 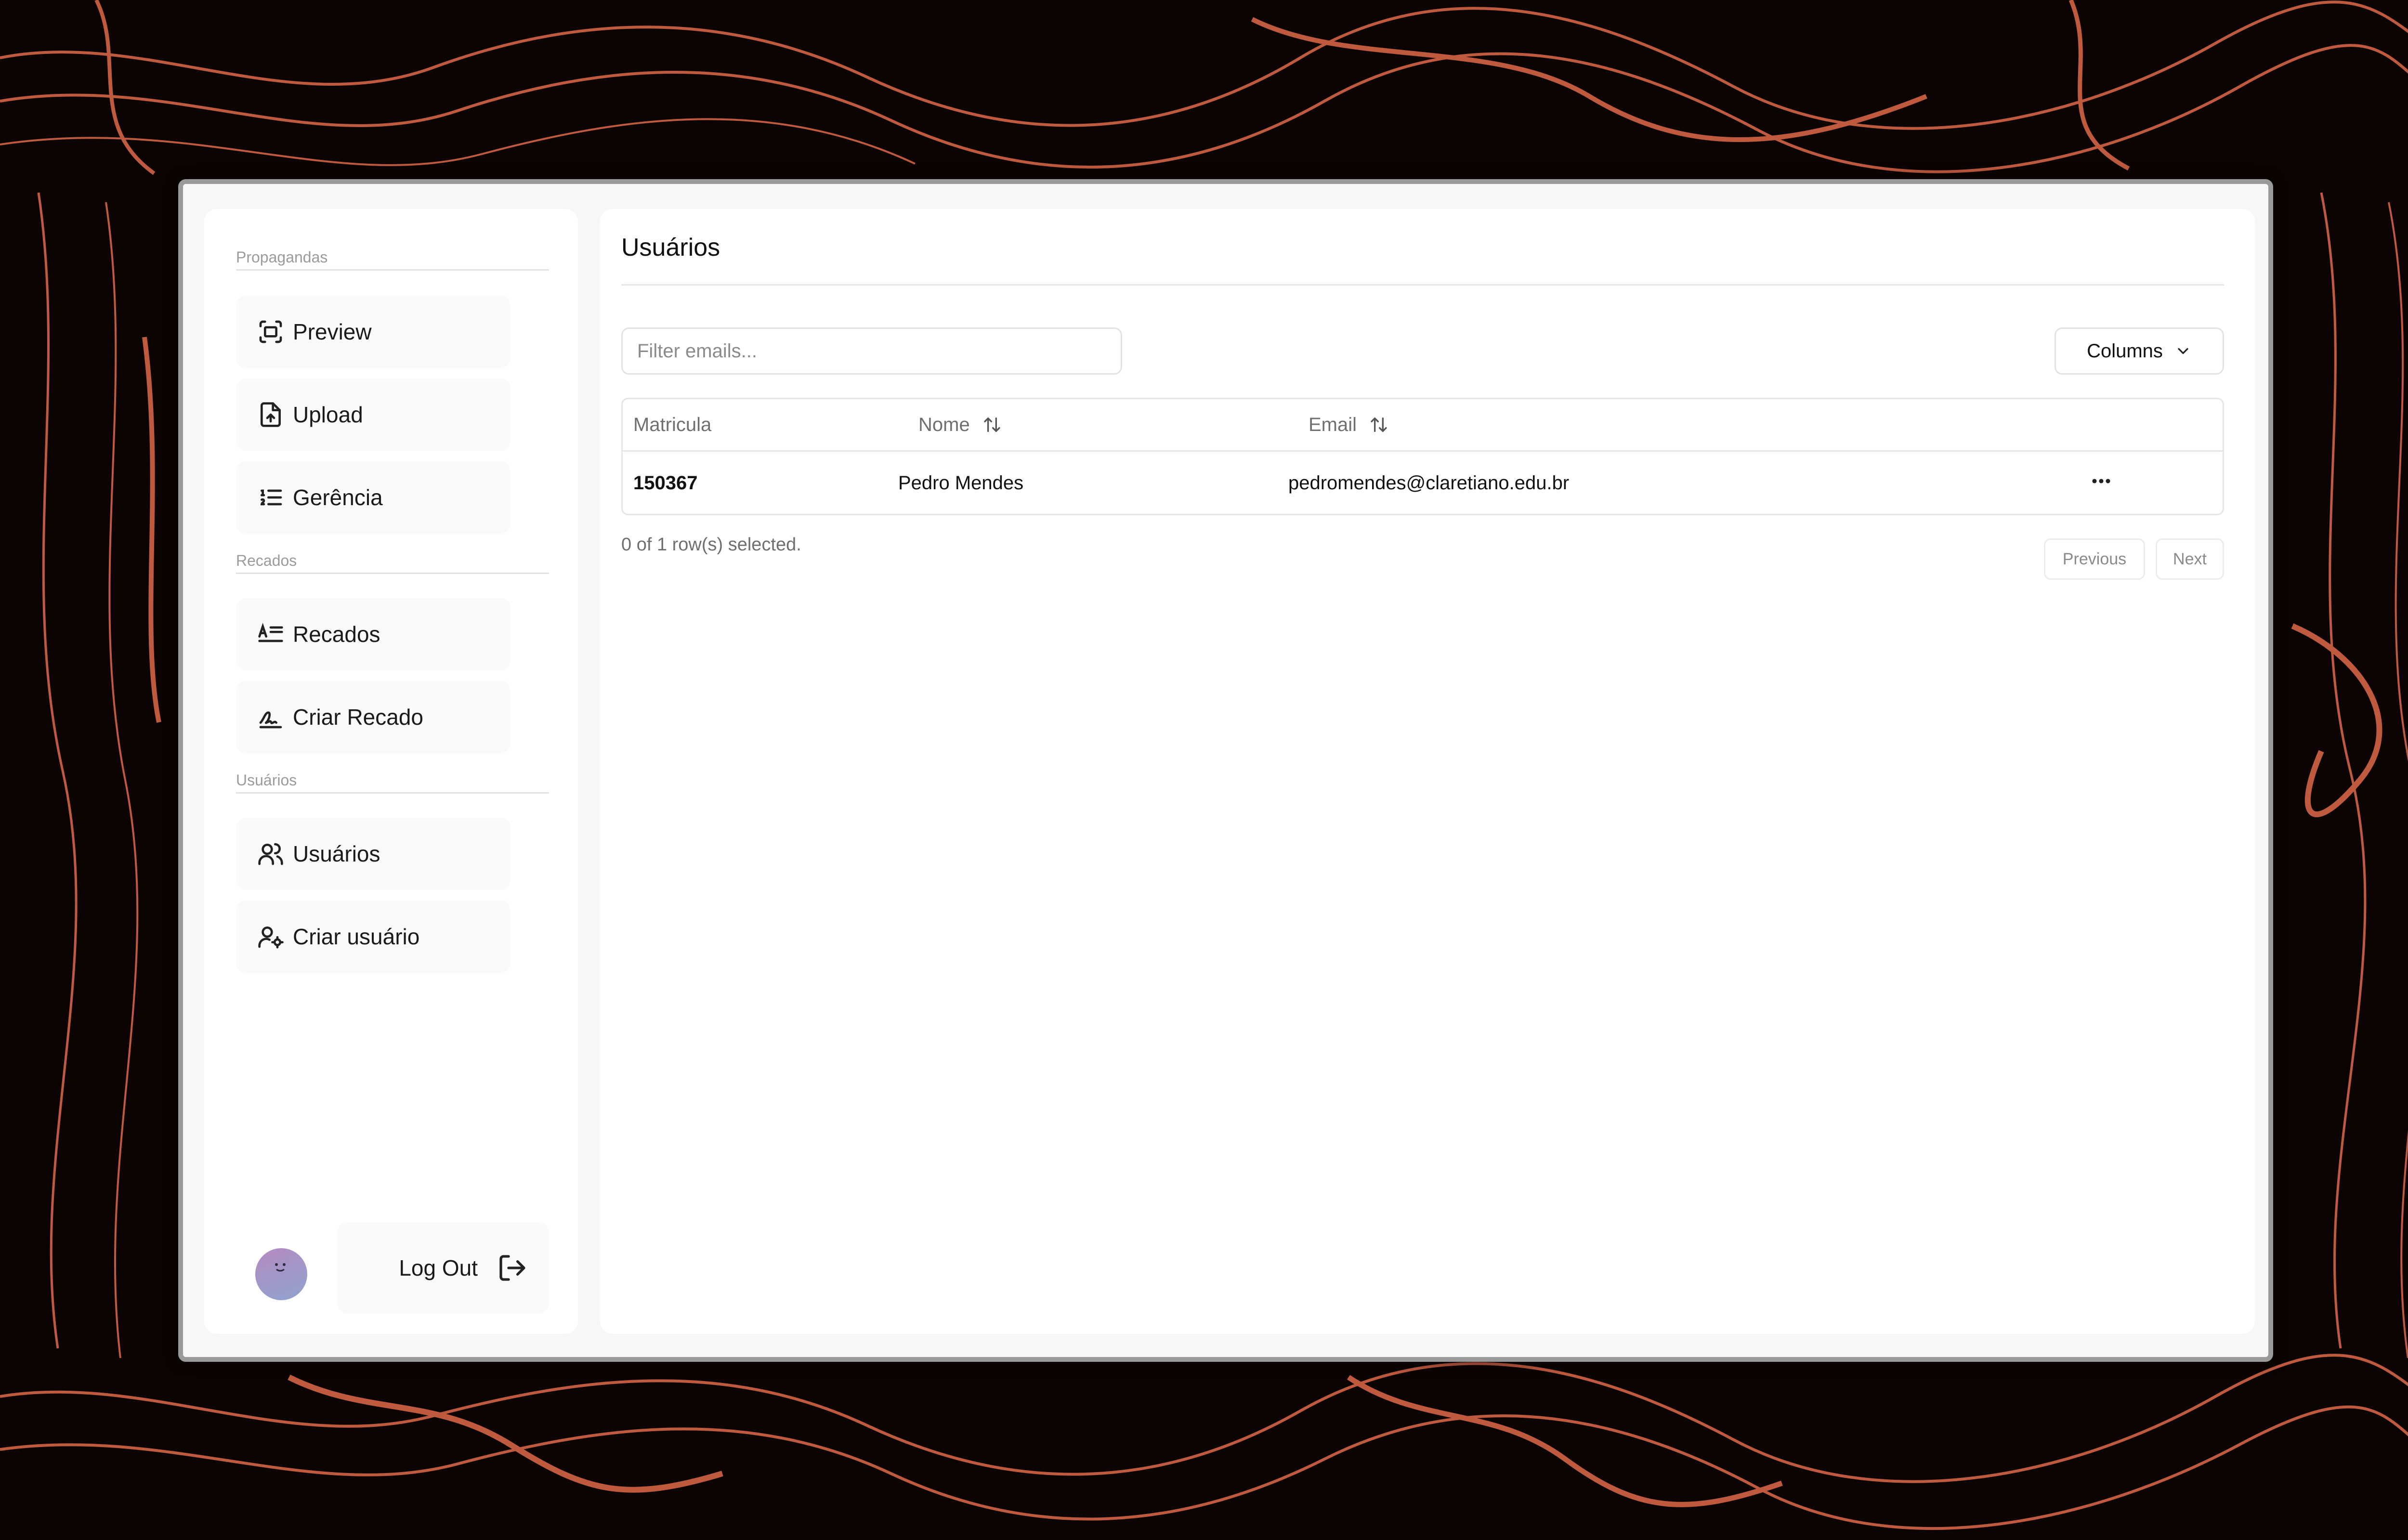 What do you see at coordinates (2190, 559) in the screenshot?
I see `next-button: Next` at bounding box center [2190, 559].